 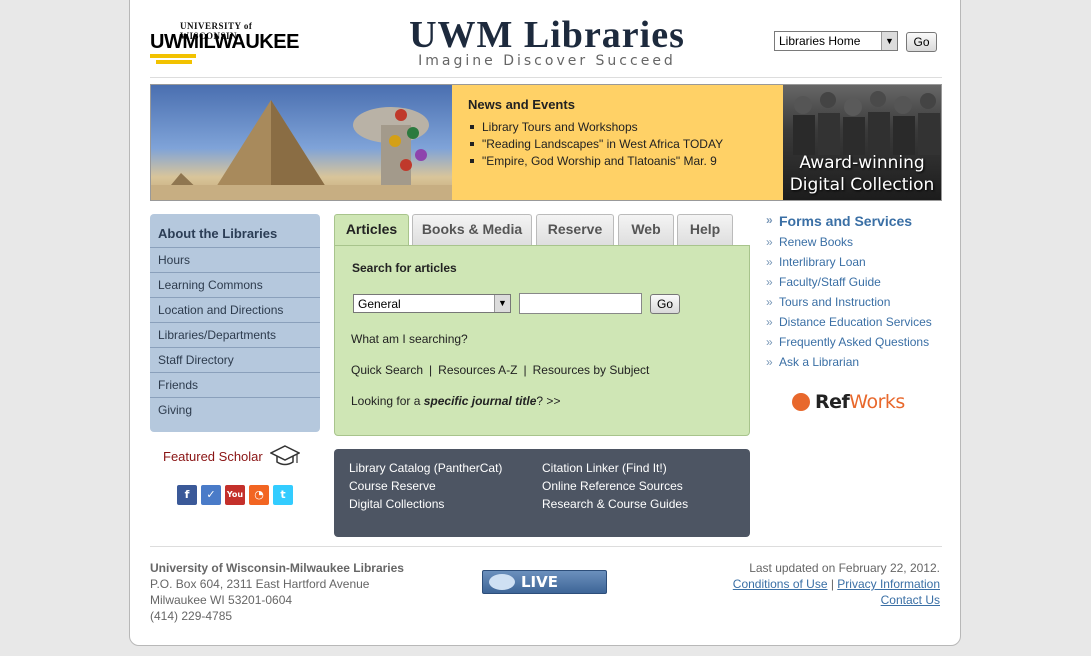 I want to click on graduation-cap-icon, so click(x=285, y=456).